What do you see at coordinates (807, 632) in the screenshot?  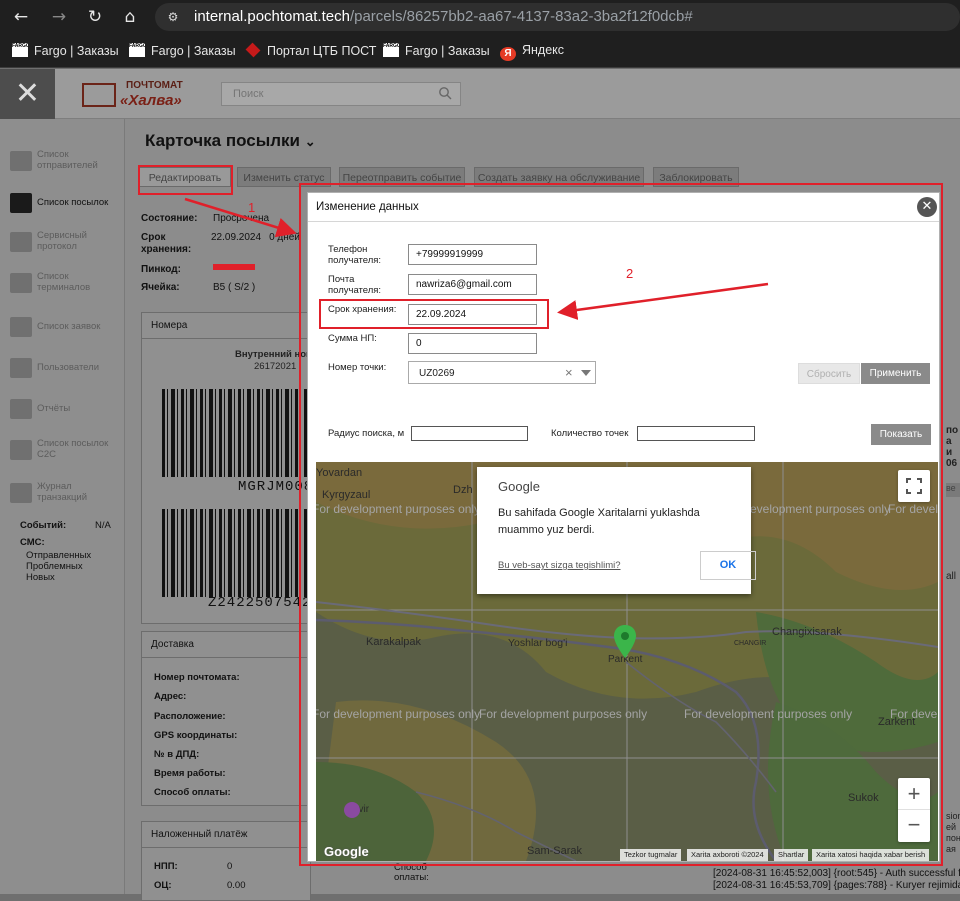 I see `place-label: Changixisarak` at bounding box center [807, 632].